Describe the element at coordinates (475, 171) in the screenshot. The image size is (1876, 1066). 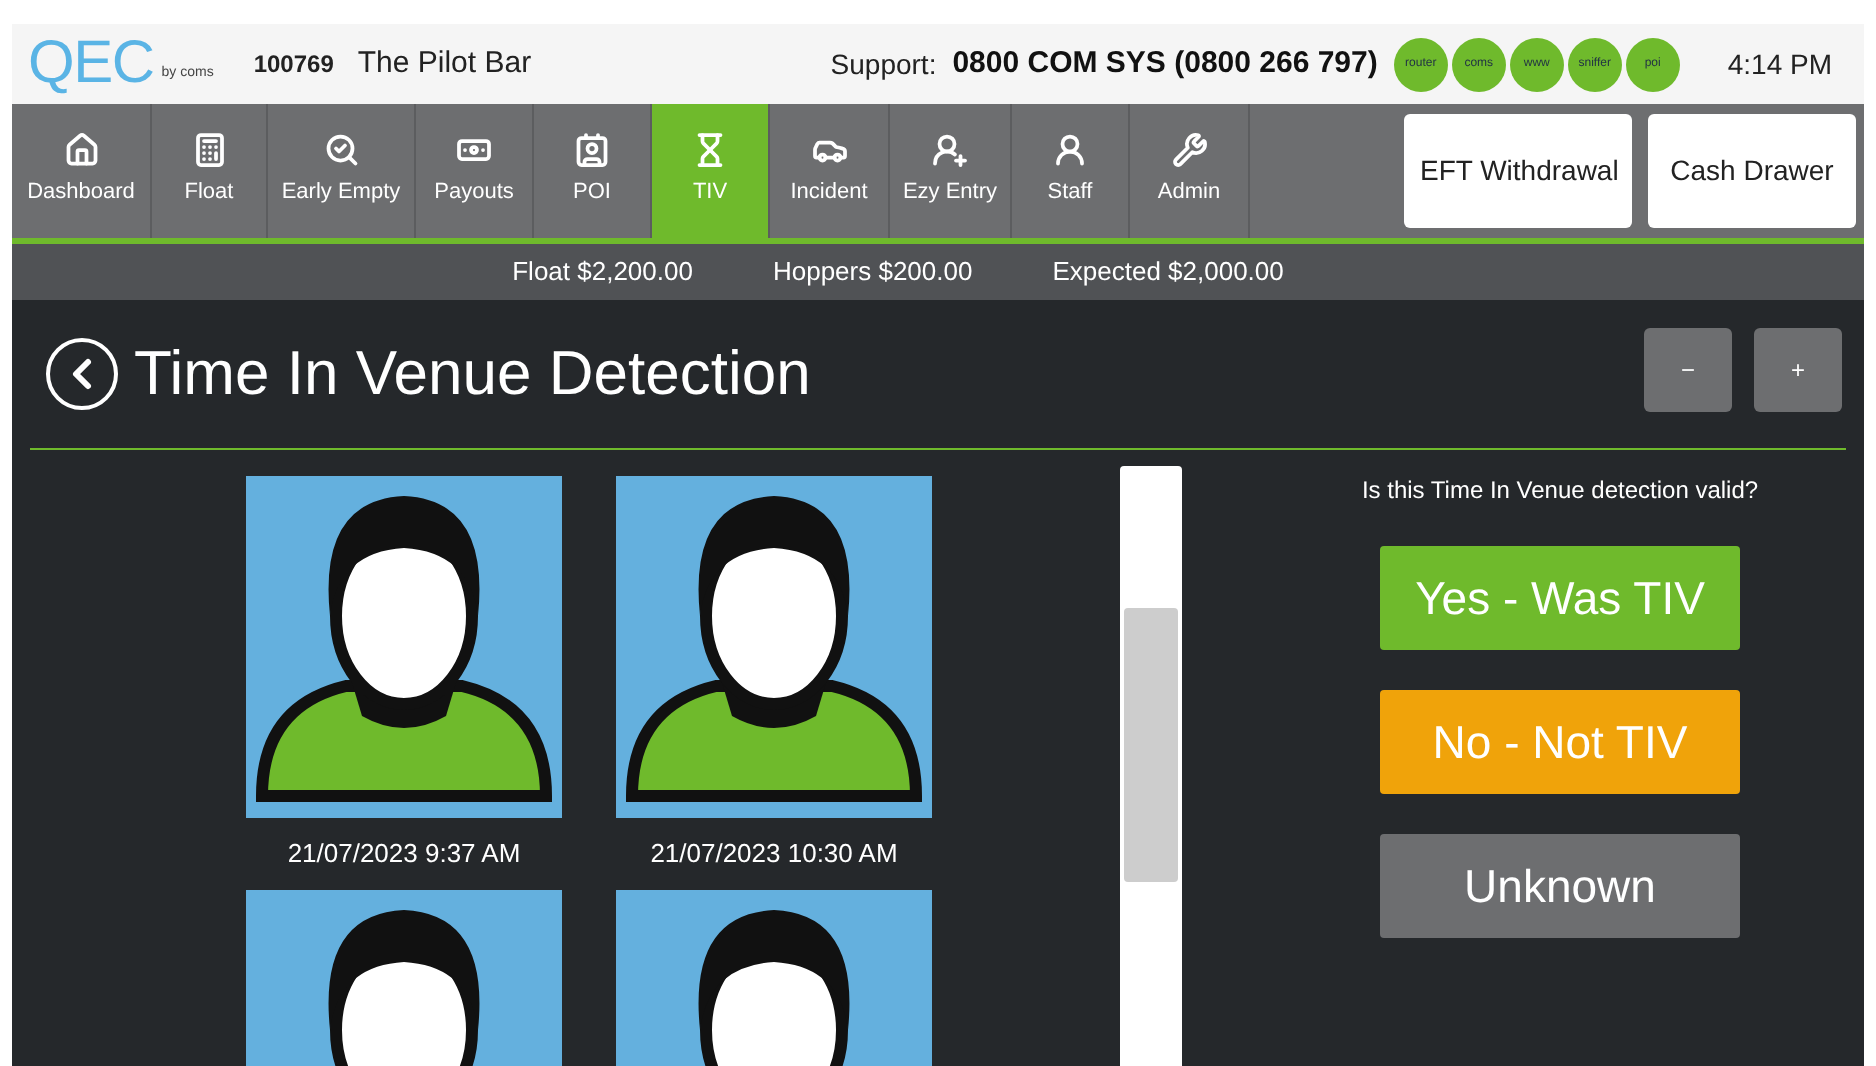
I see `nav-tab: Payouts` at that location.